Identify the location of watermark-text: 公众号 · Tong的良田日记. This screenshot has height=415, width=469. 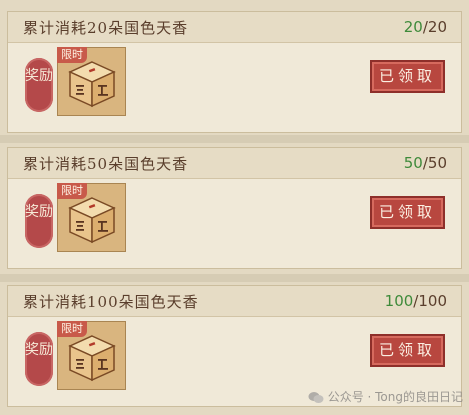
(395, 397).